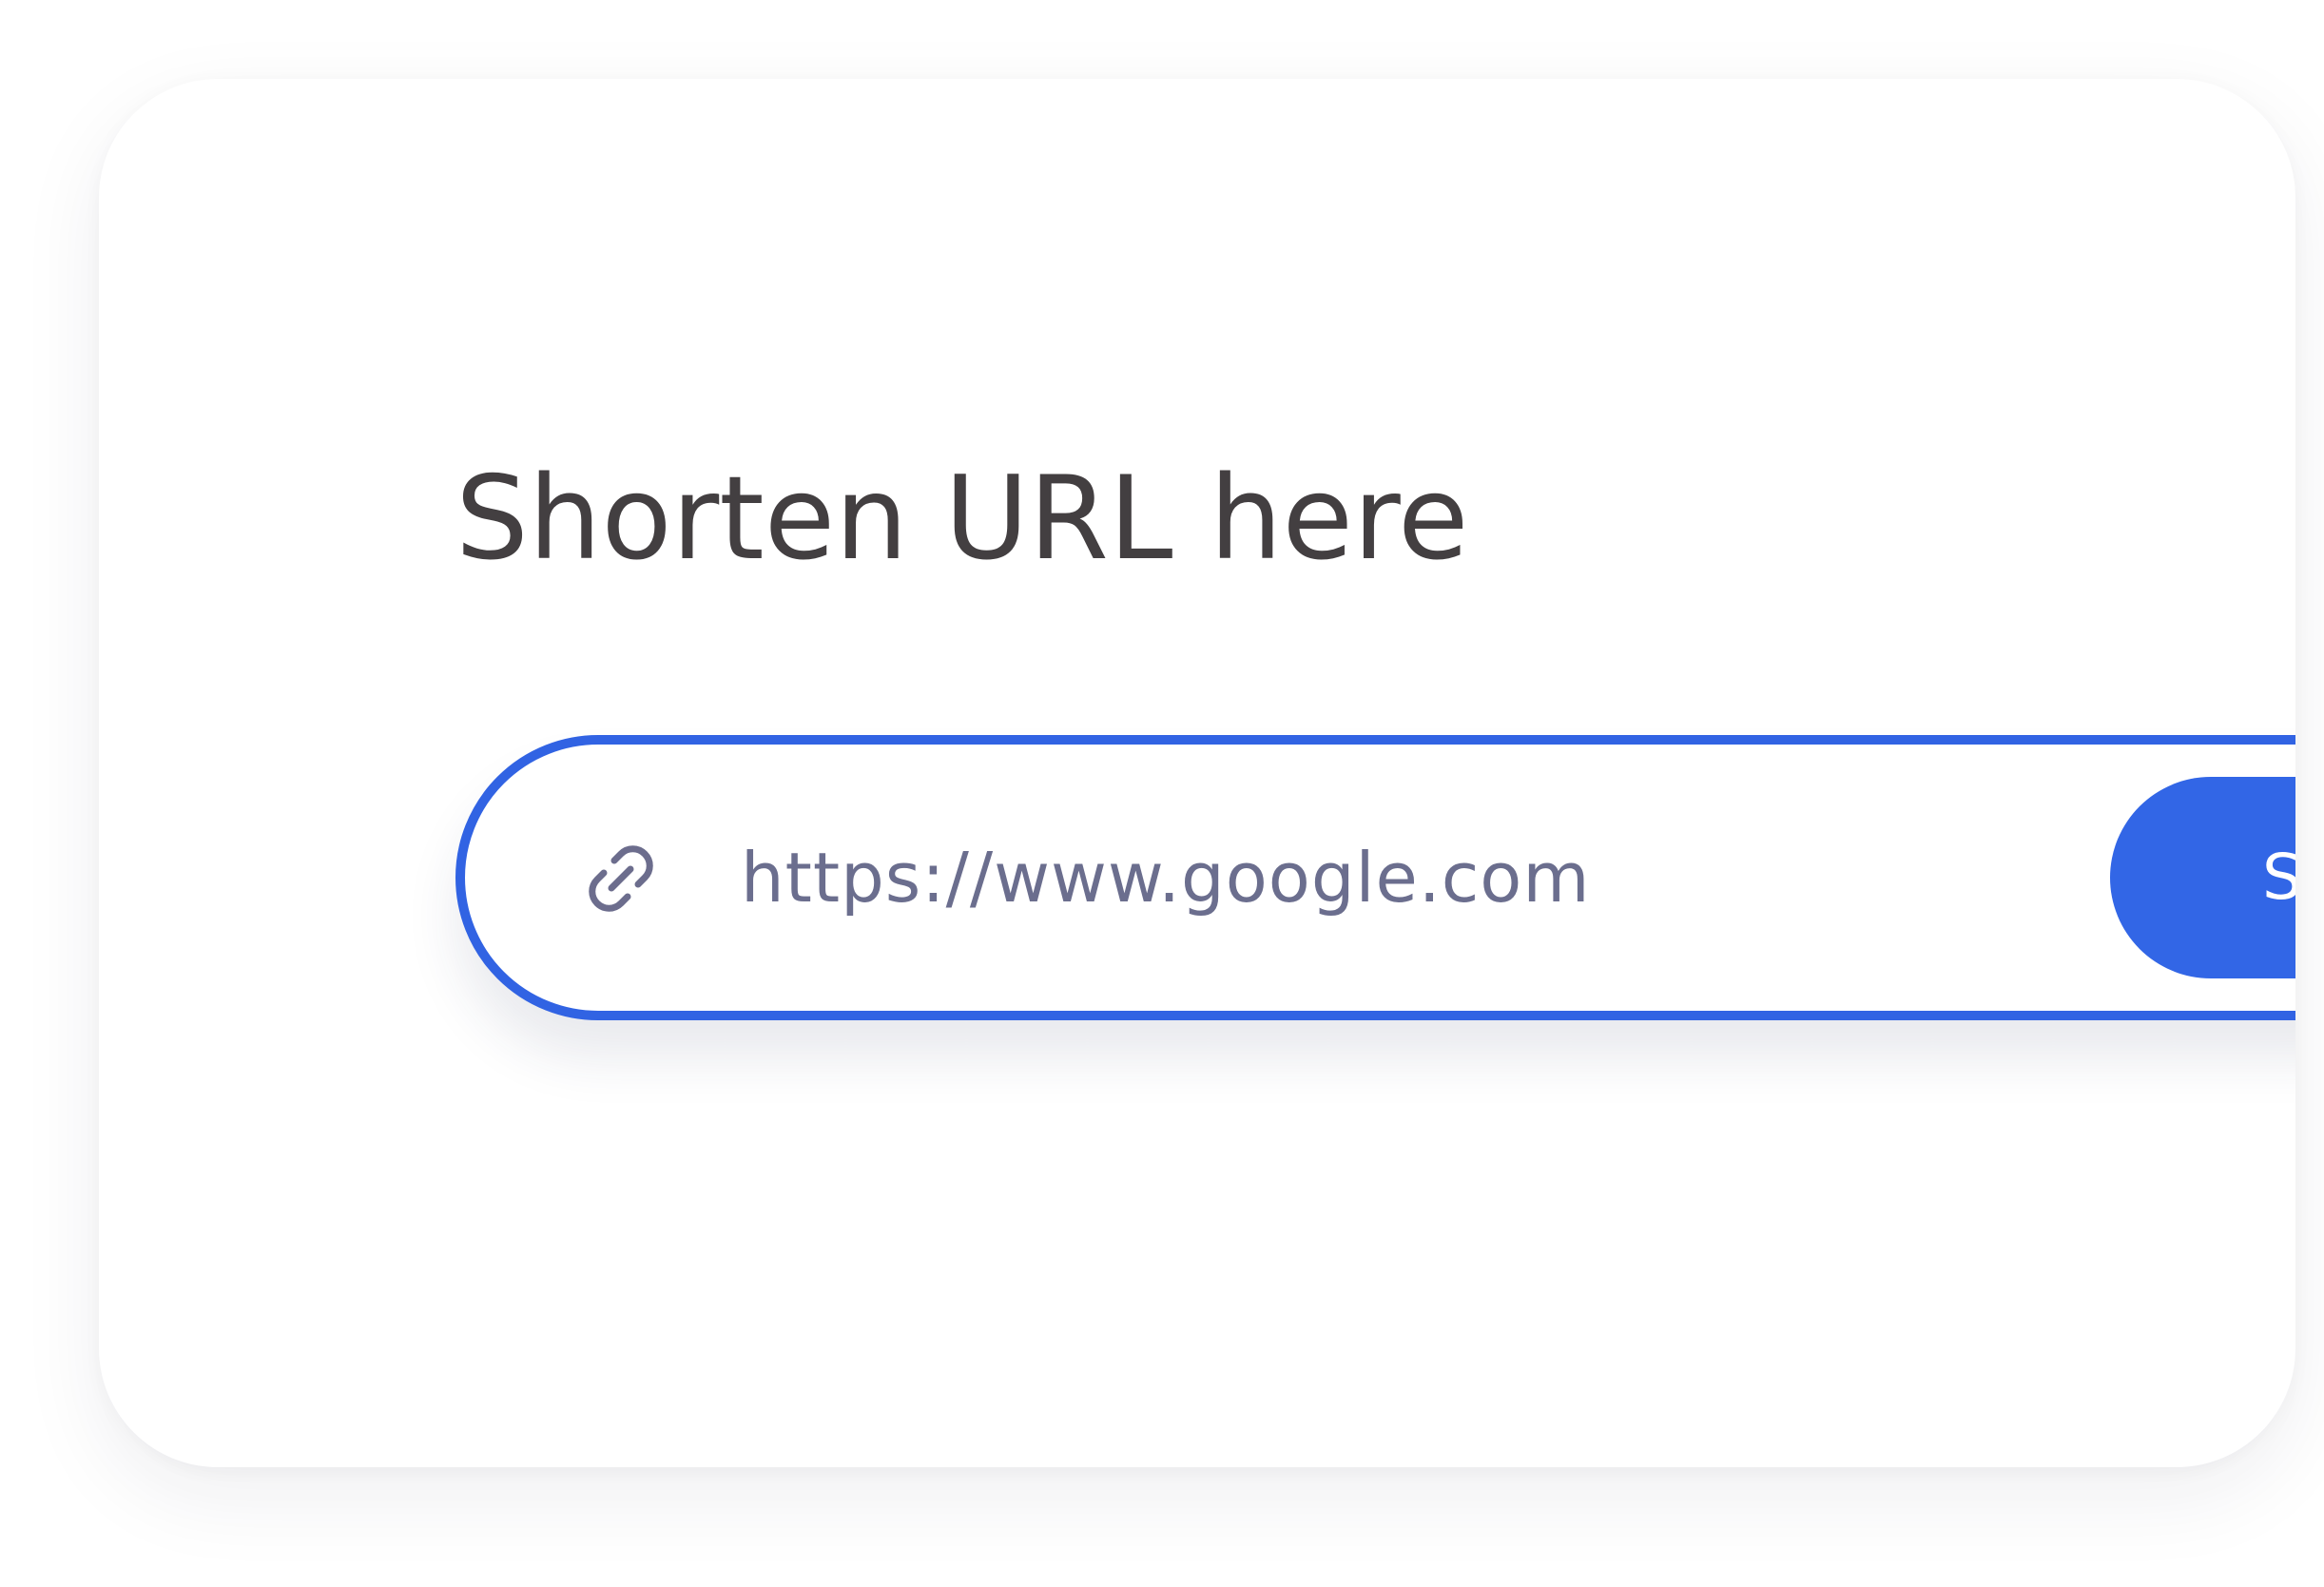 The image size is (2324, 1587). Describe the element at coordinates (2202, 877) in the screenshot. I see `shorten-button: Shor` at that location.